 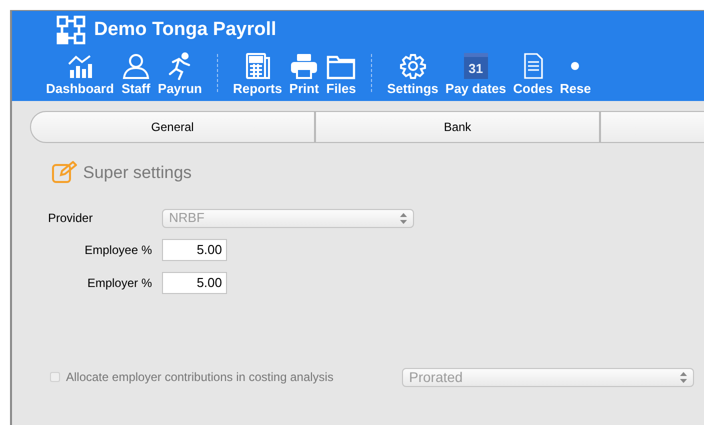 What do you see at coordinates (533, 73) in the screenshot?
I see `toolbar-button: Codes` at bounding box center [533, 73].